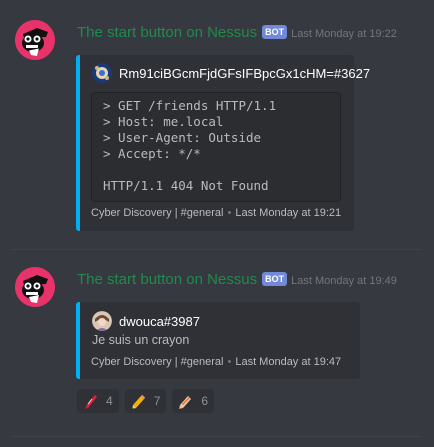 This screenshot has height=447, width=434. I want to click on reaction-count: 7, so click(157, 401).